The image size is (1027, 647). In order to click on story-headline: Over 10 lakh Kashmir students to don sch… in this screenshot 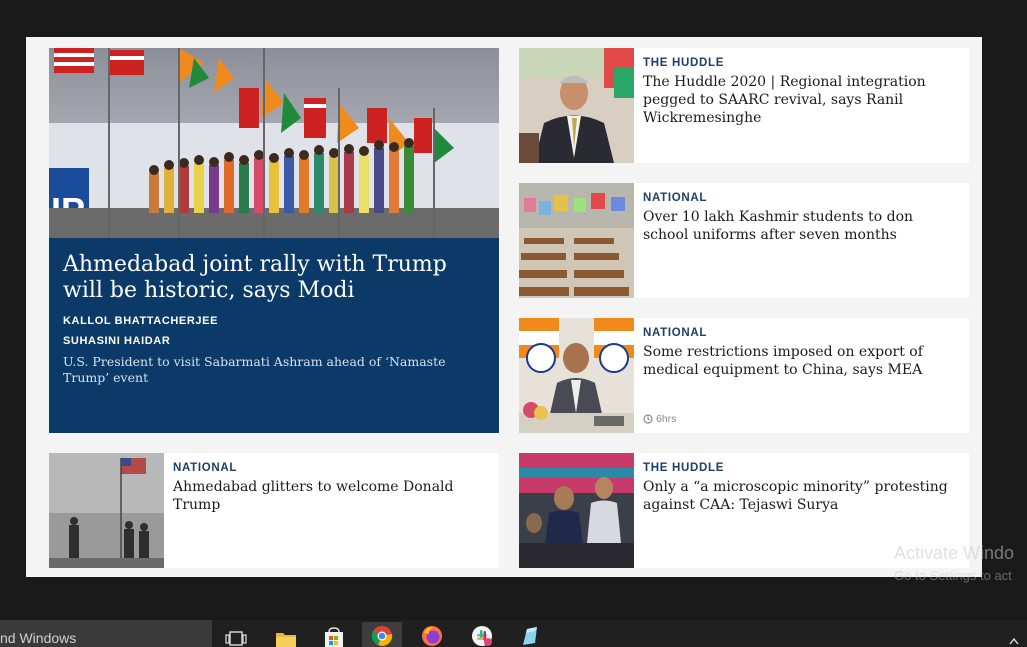, I will do `click(802, 226)`.